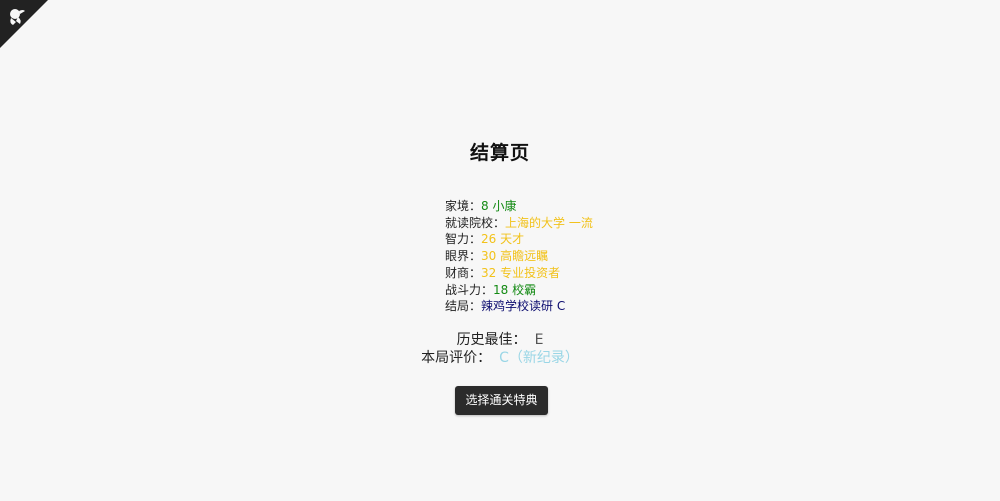 The width and height of the screenshot is (1000, 501). What do you see at coordinates (501, 400) in the screenshot?
I see `choose-perk-button: 选择通关特典` at bounding box center [501, 400].